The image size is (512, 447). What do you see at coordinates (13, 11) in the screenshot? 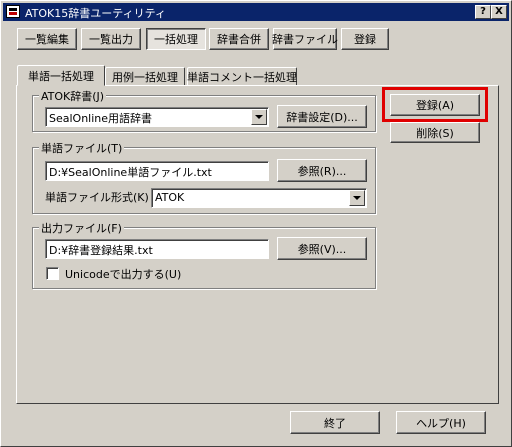
I see `app-icon` at bounding box center [13, 11].